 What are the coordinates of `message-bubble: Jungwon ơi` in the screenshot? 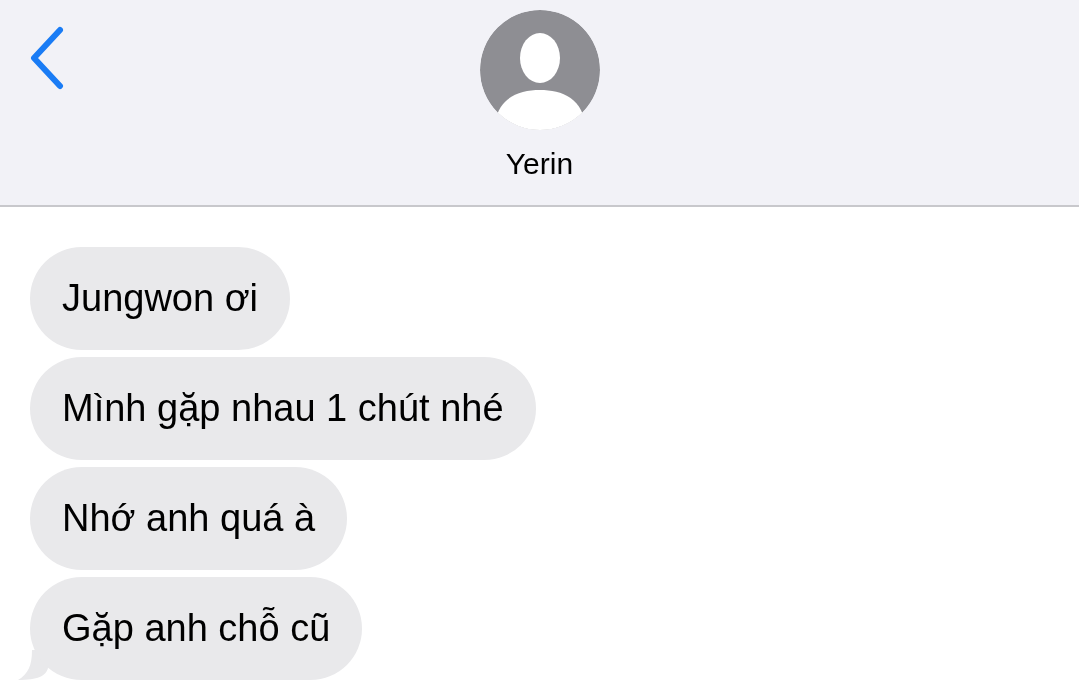 It's located at (160, 298).